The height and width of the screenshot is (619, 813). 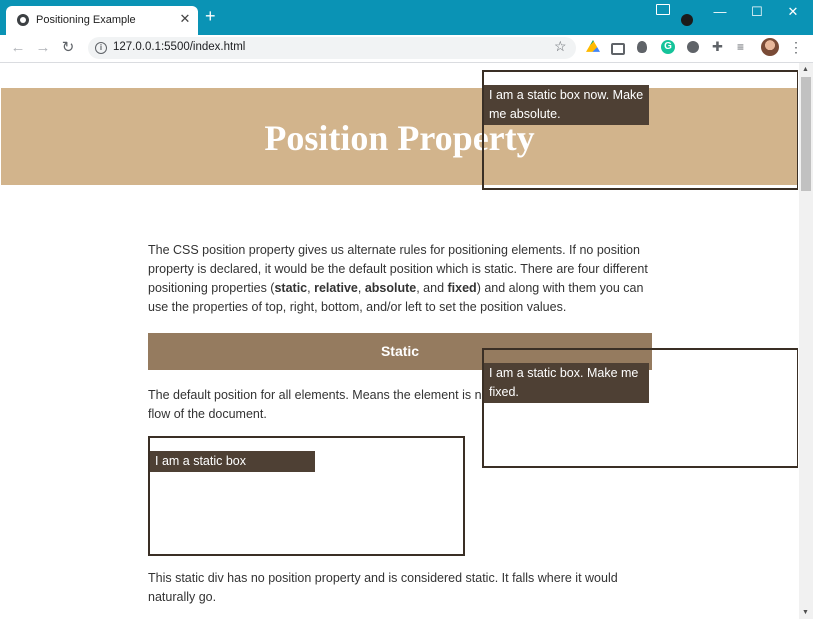 What do you see at coordinates (179, 47) in the screenshot?
I see `url-text: 127.0.0.1:5500/index.html` at bounding box center [179, 47].